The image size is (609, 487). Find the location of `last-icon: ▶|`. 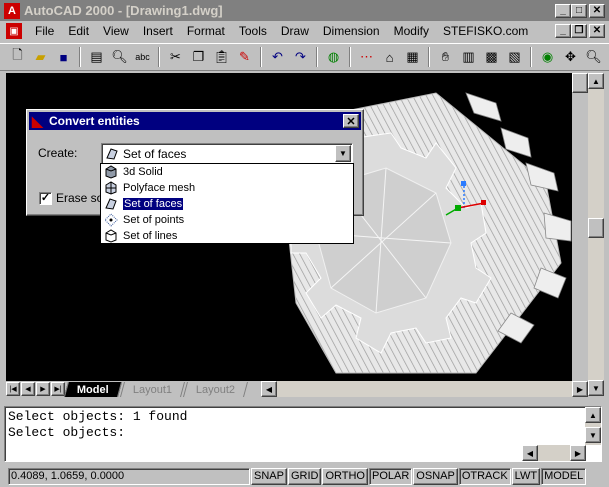

last-icon: ▶| is located at coordinates (58, 389).